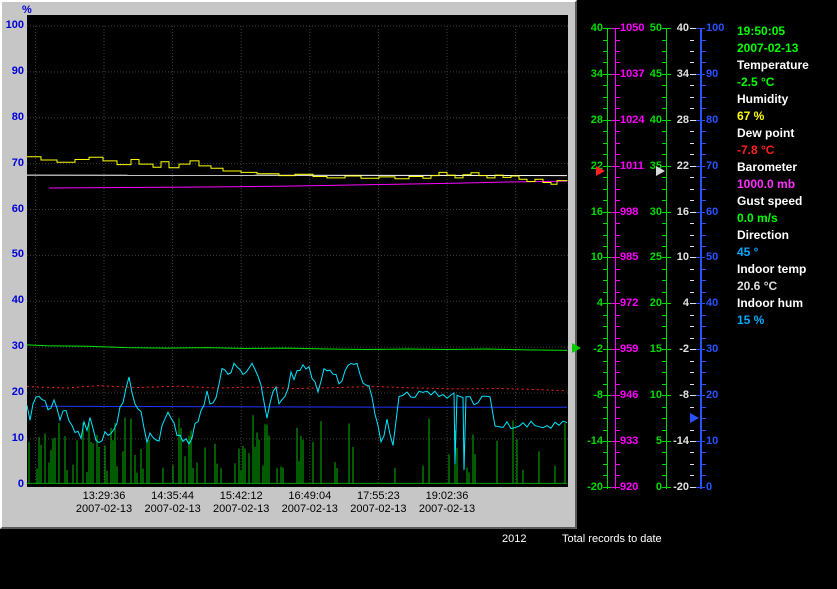 Image resolution: width=837 pixels, height=589 pixels. I want to click on readout-value: -7.8 °C, so click(756, 150).